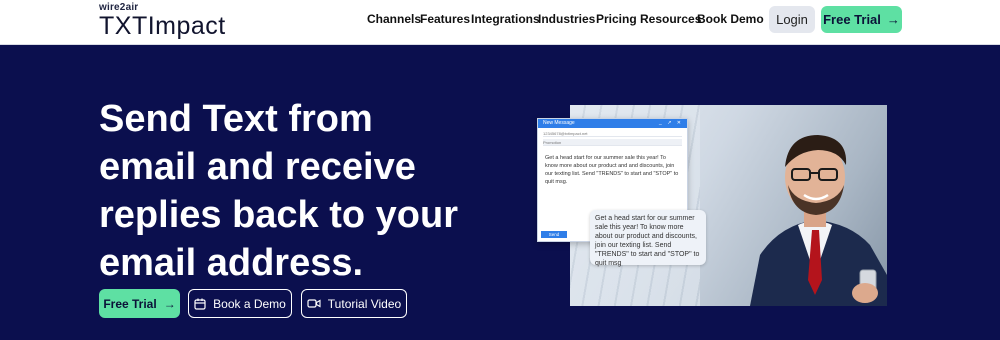 The image size is (1000, 340). What do you see at coordinates (445, 19) in the screenshot?
I see `nav-features: Features` at bounding box center [445, 19].